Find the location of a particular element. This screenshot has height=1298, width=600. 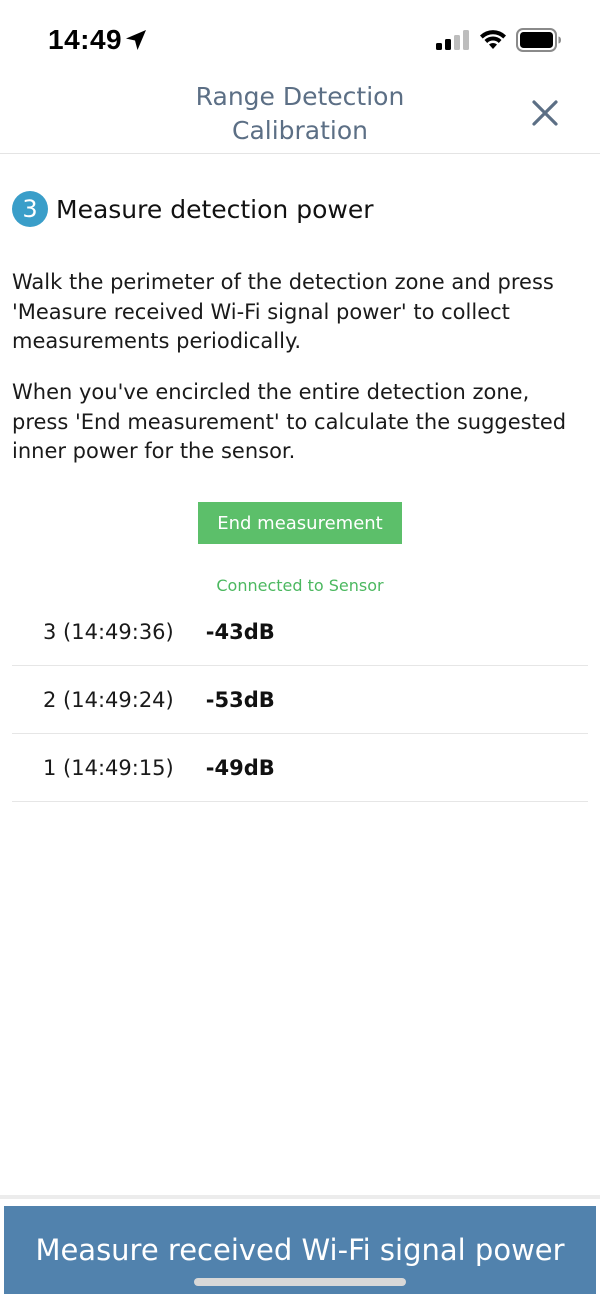

wifi-icon is located at coordinates (493, 39).